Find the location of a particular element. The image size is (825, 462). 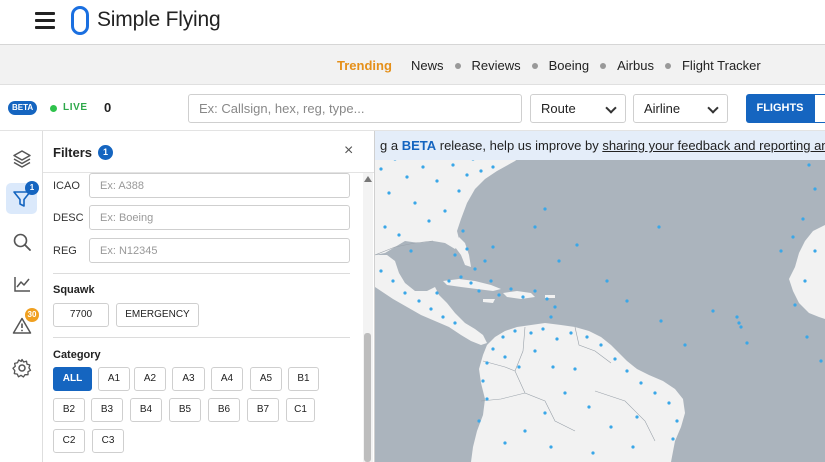

desc-input is located at coordinates (219, 217).